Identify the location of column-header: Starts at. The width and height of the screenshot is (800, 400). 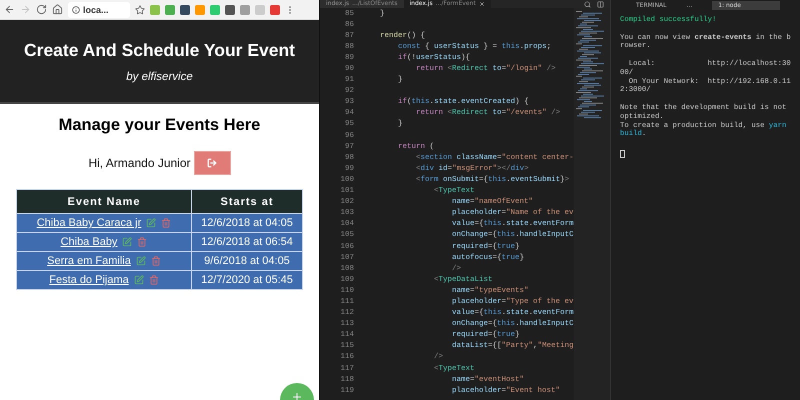
(247, 201).